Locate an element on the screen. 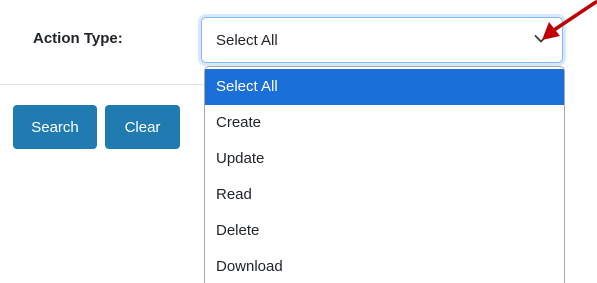 The height and width of the screenshot is (283, 597). dropdown-option-select-all: Select All is located at coordinates (384, 87).